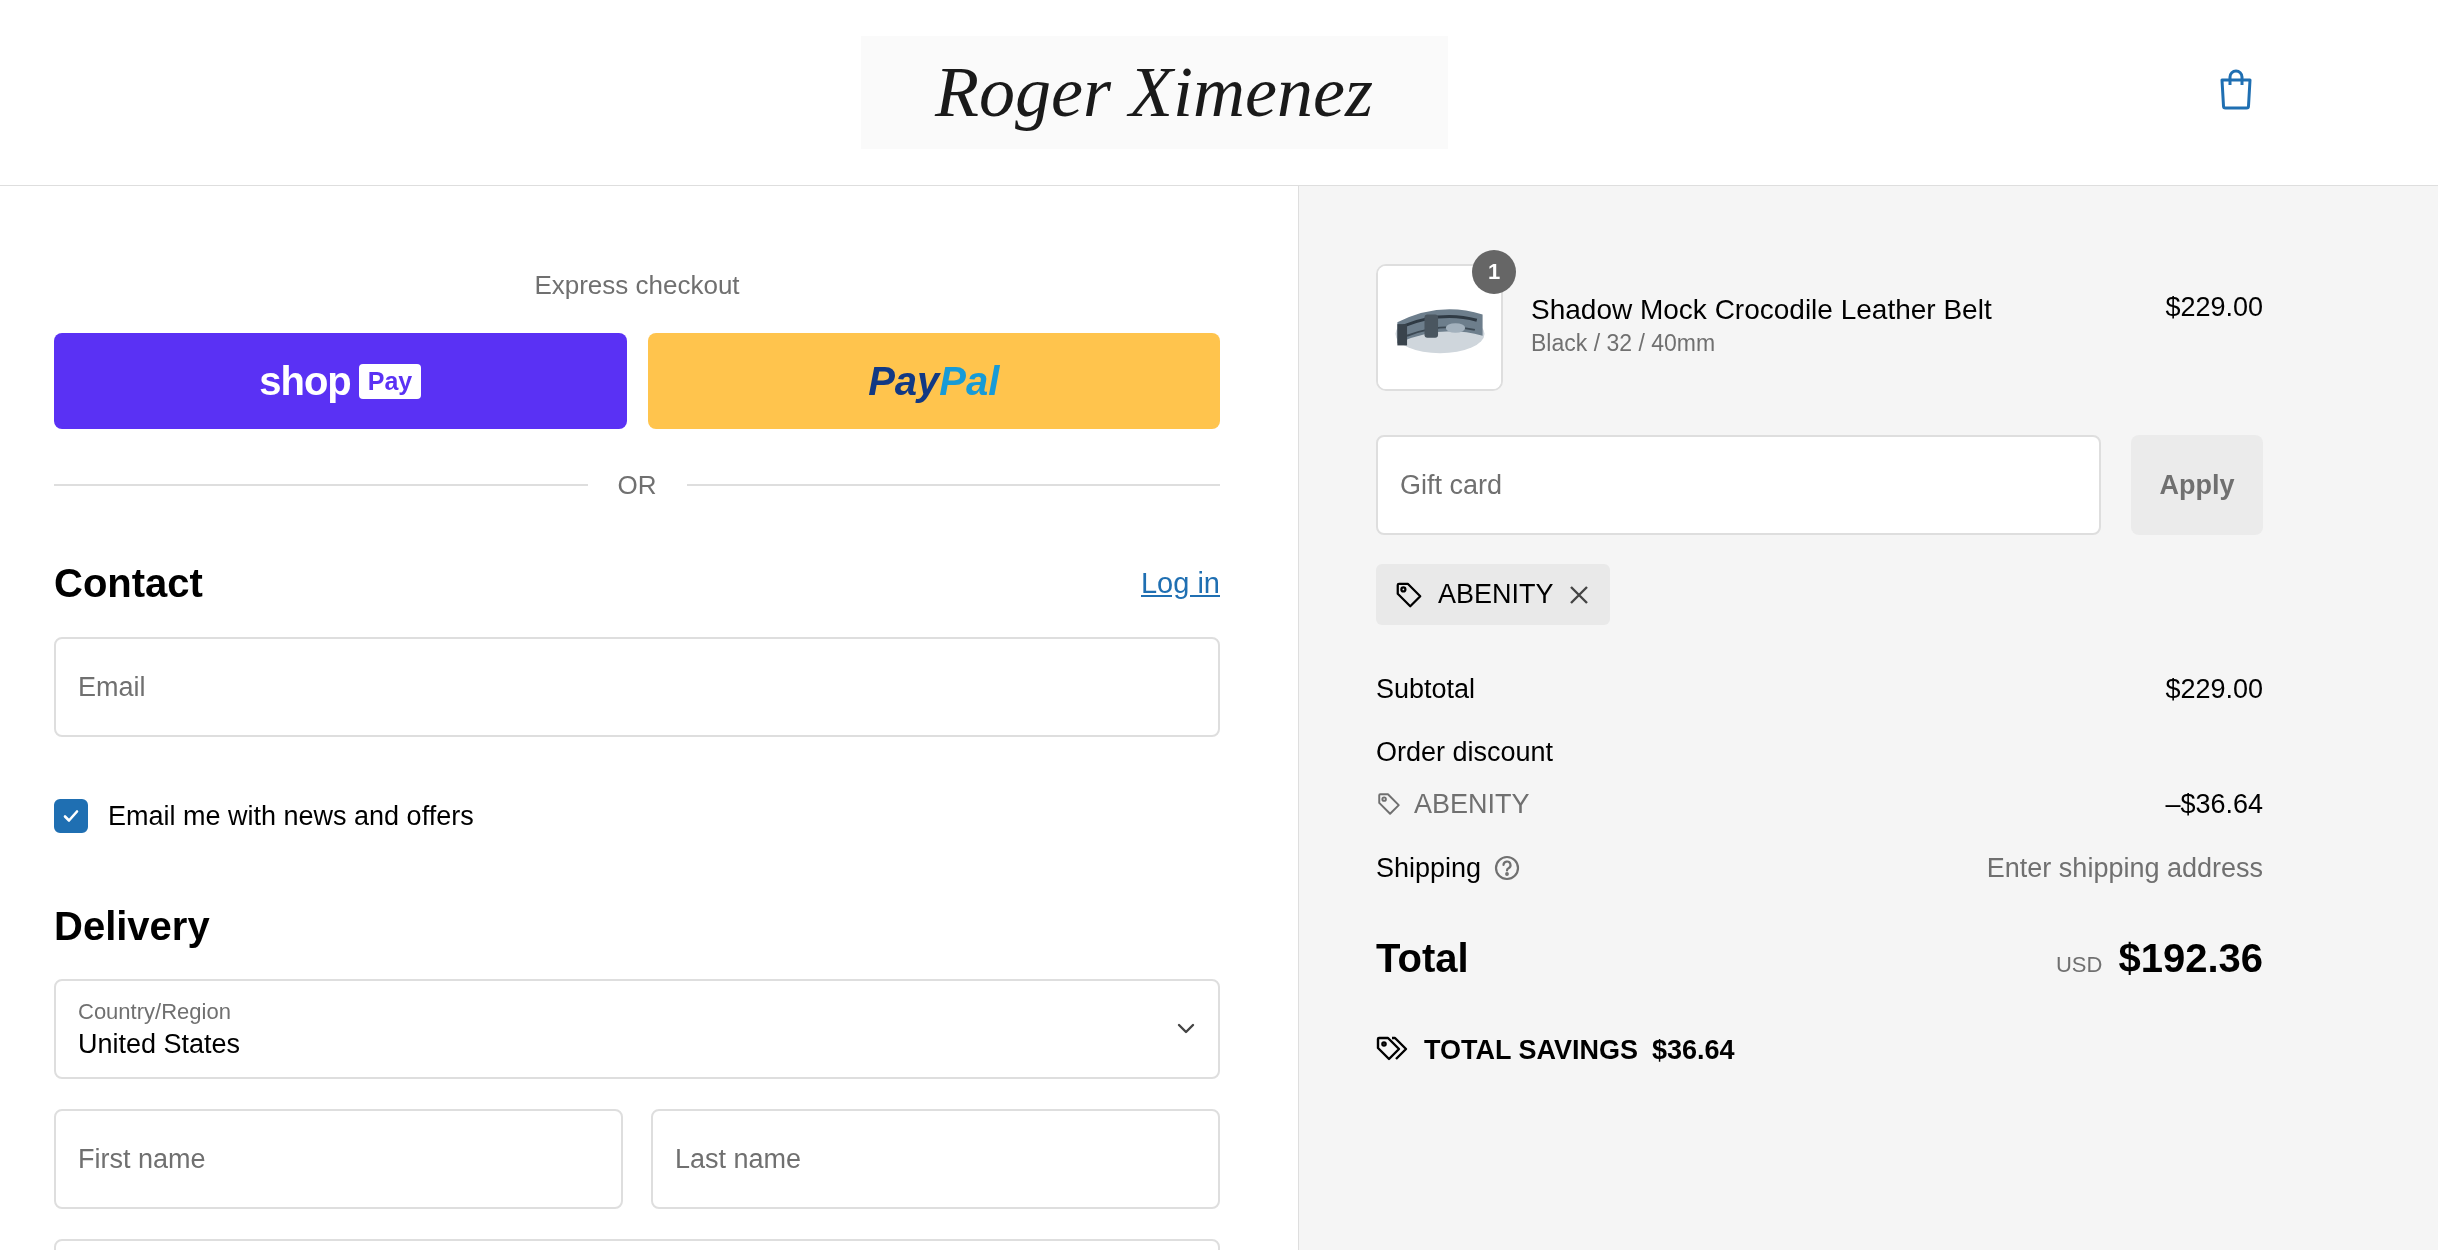  I want to click on summary-label: Order discount, so click(1465, 752).